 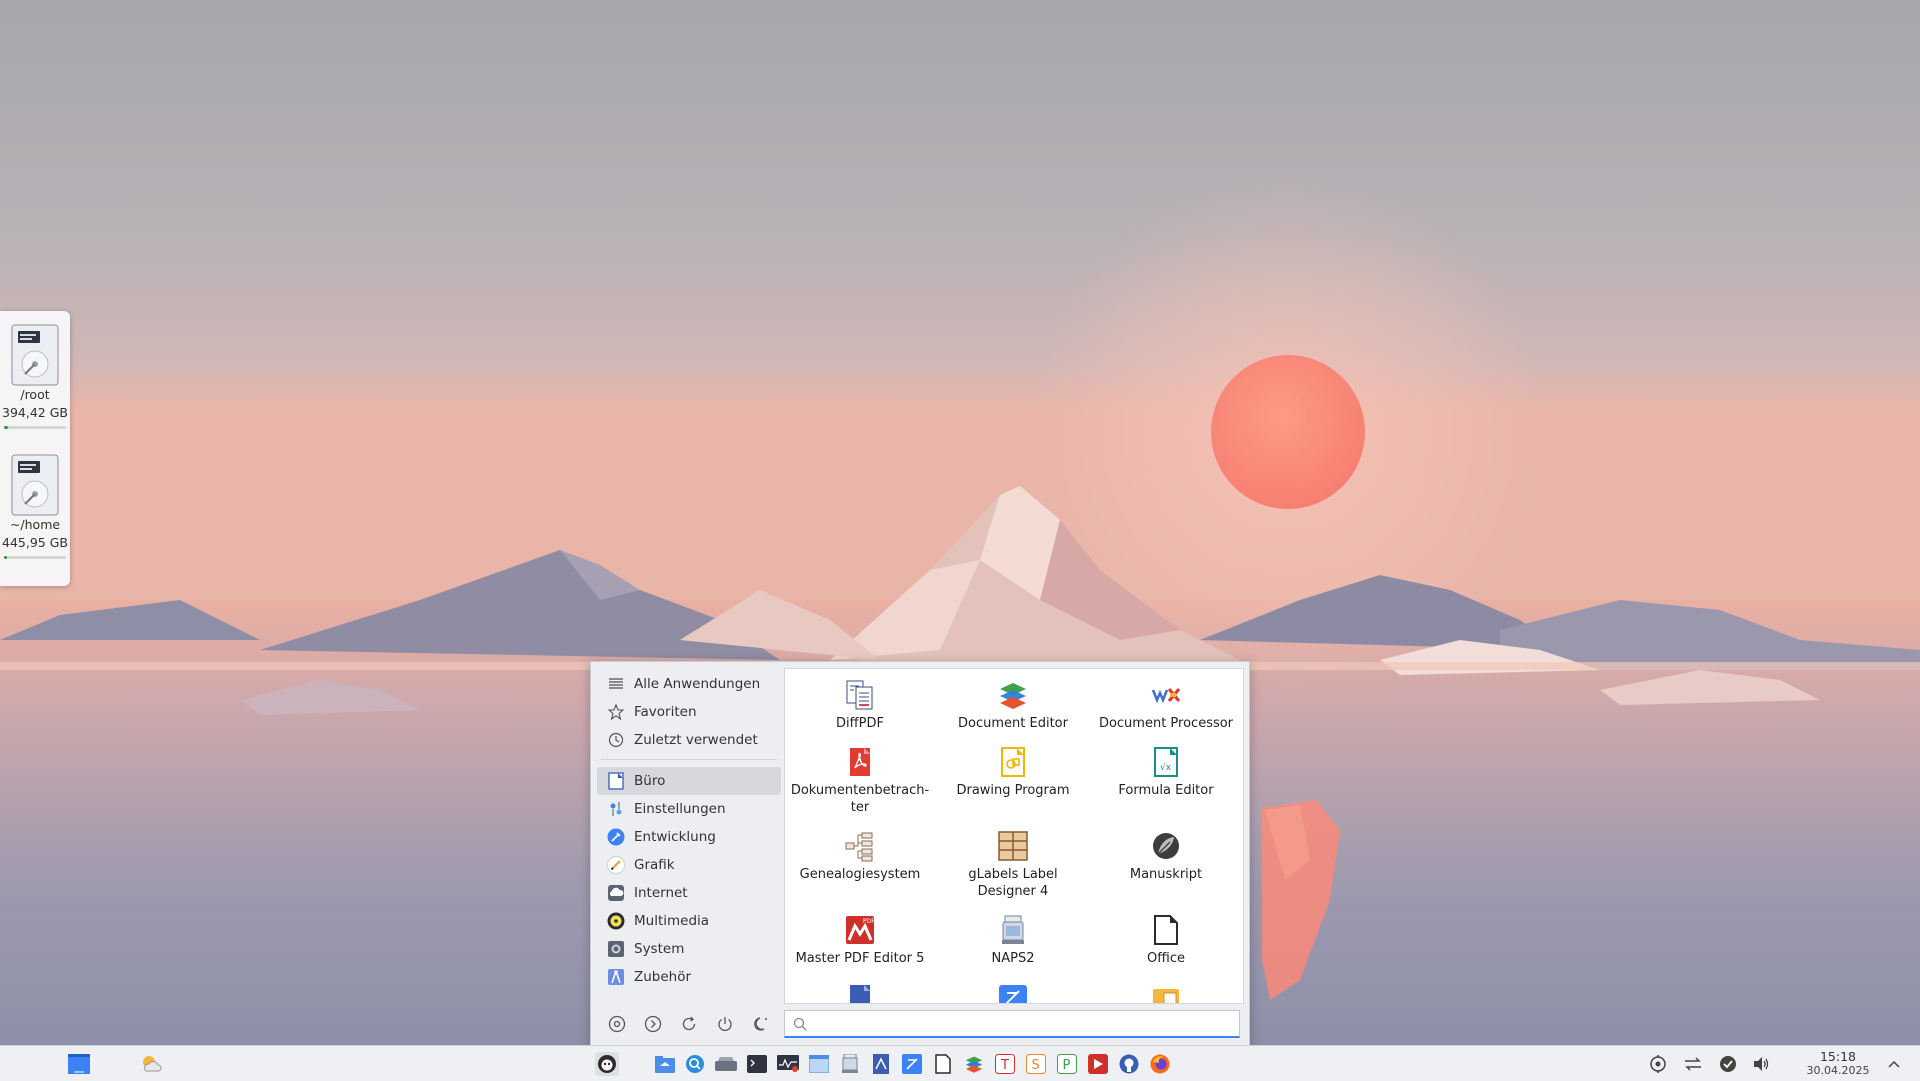 I want to click on tray-volume, so click(x=1762, y=1064).